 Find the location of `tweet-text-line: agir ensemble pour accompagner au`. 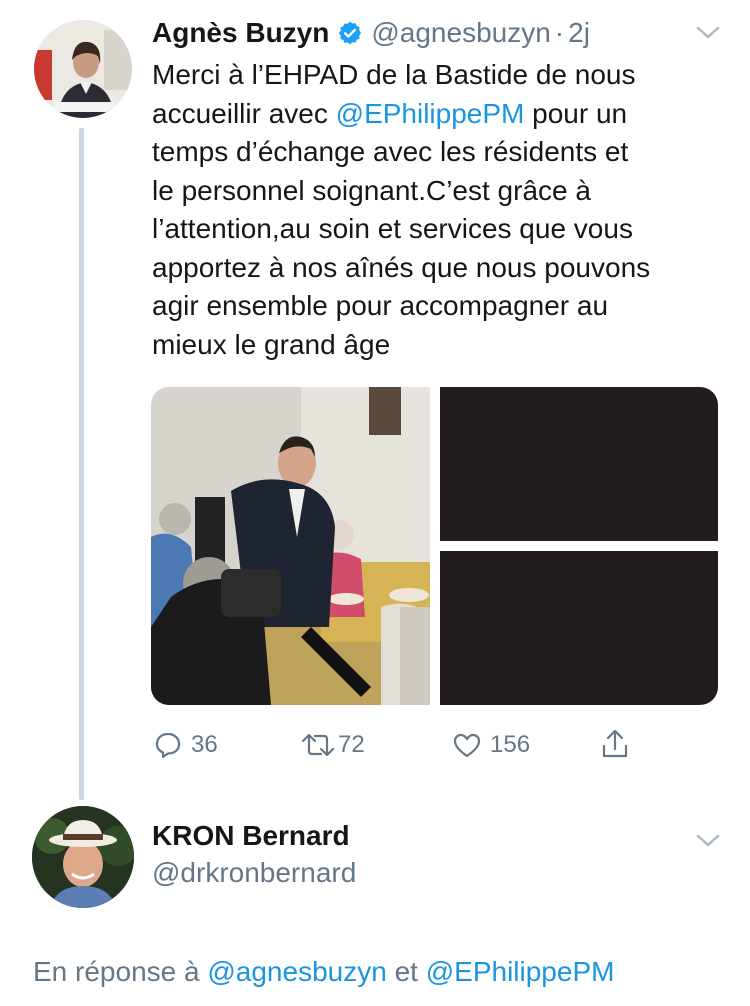

tweet-text-line: agir ensemble pour accompagner au is located at coordinates (380, 305).